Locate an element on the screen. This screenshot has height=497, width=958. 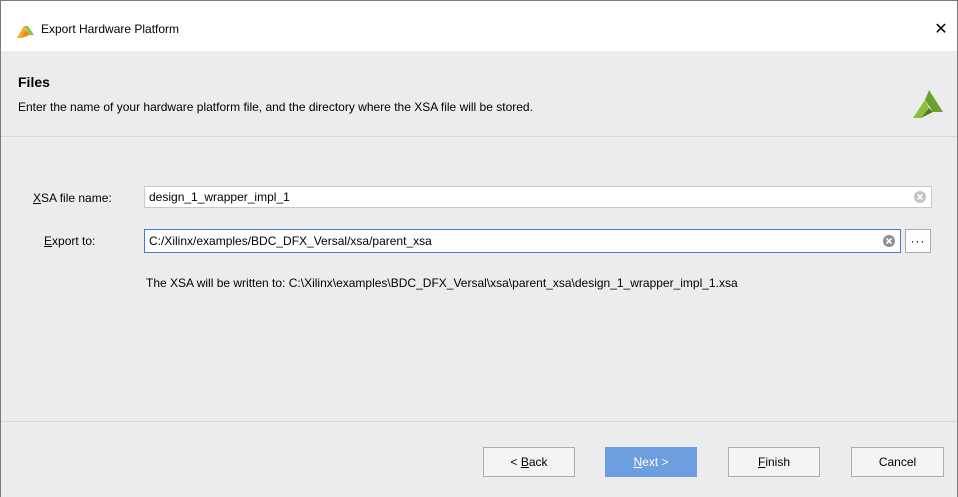
vivado-logo-icon is located at coordinates (25, 32).